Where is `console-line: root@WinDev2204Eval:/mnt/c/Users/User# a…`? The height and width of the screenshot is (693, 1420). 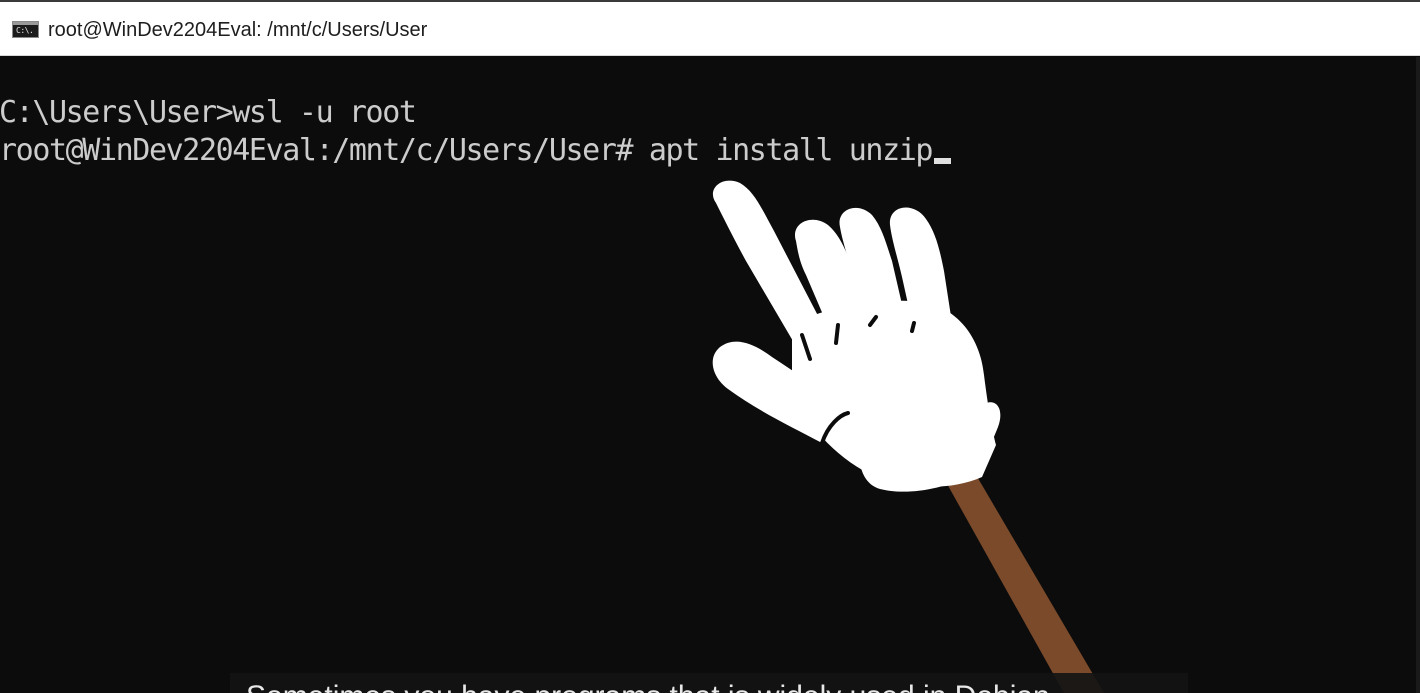
console-line: root@WinDev2204Eval:/mnt/c/Users/User# a… is located at coordinates (476, 150).